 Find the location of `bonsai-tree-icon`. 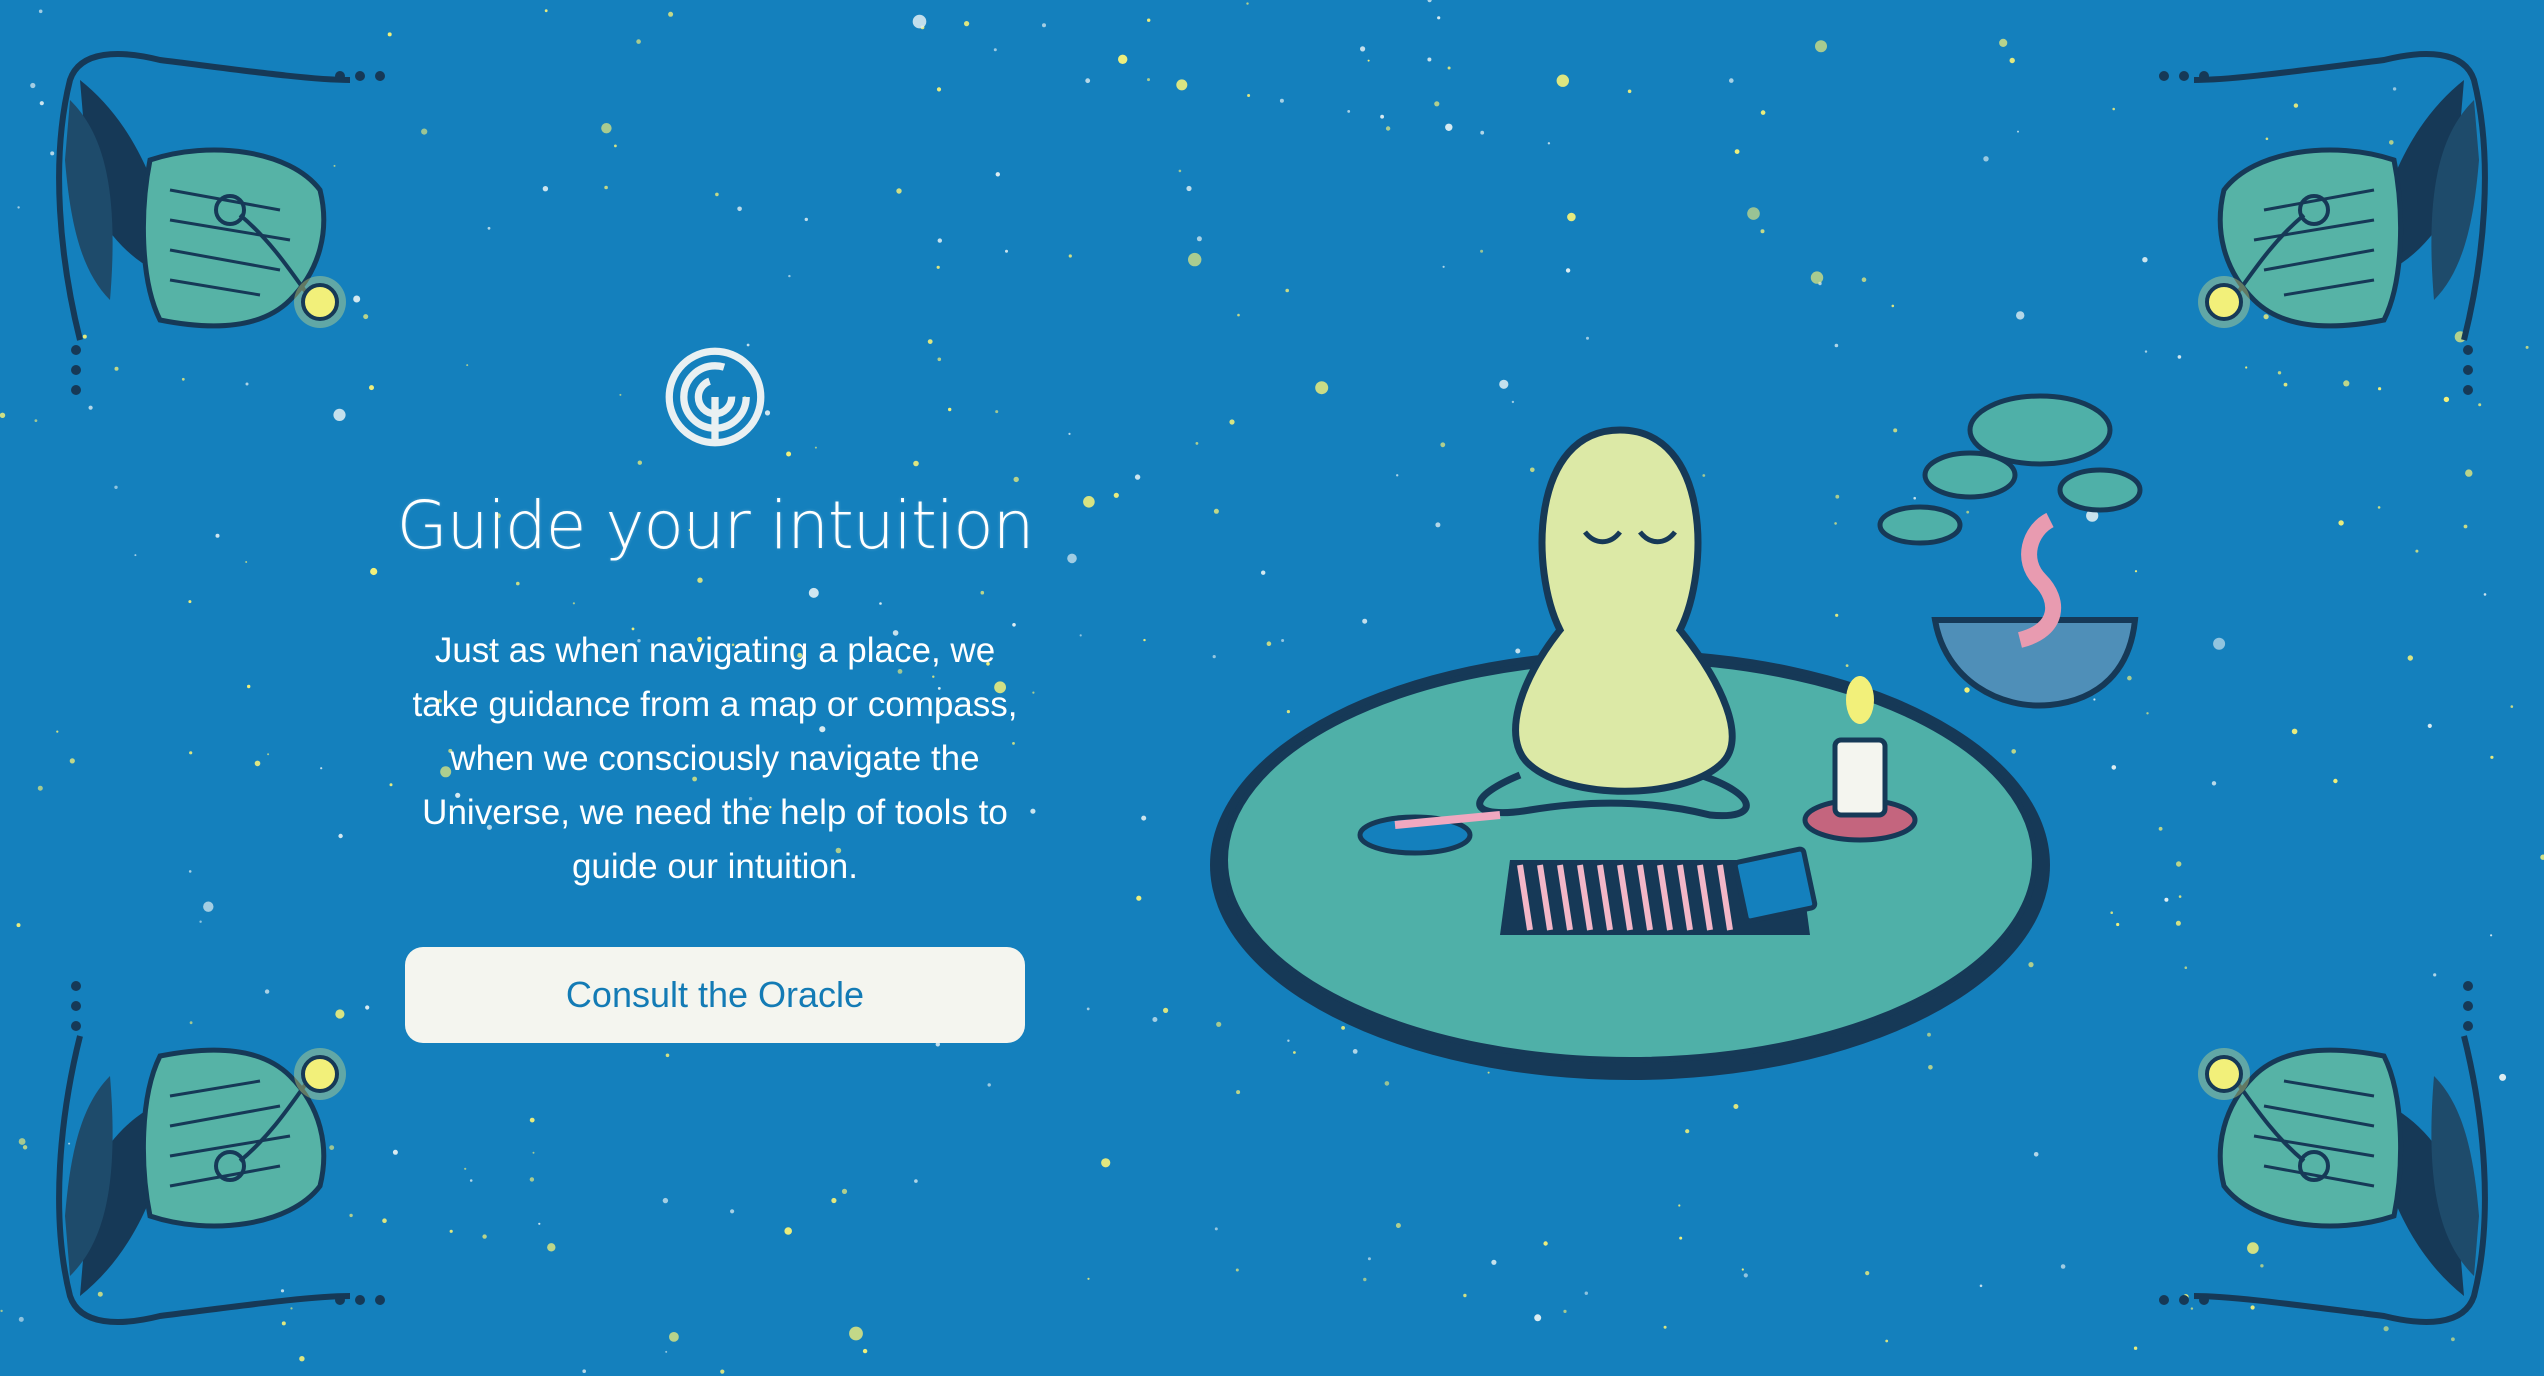

bonsai-tree-icon is located at coordinates (2010, 551).